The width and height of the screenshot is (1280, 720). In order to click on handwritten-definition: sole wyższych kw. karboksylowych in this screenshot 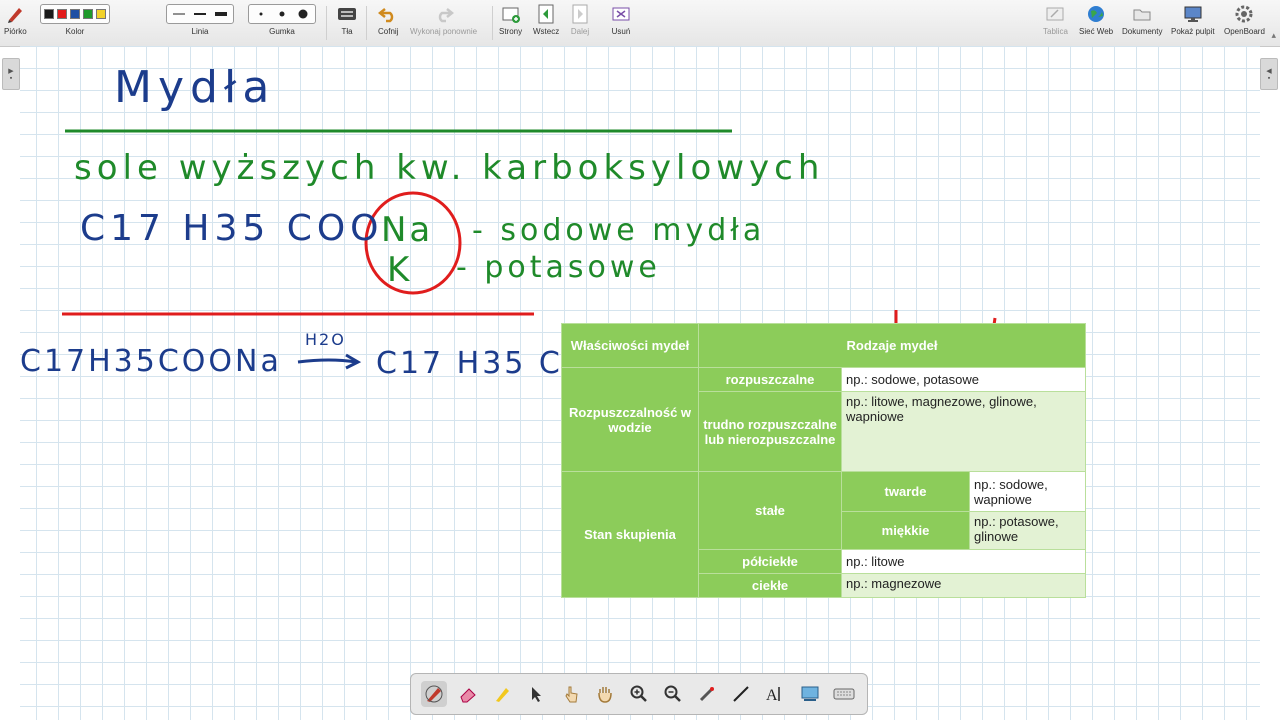, I will do `click(449, 168)`.